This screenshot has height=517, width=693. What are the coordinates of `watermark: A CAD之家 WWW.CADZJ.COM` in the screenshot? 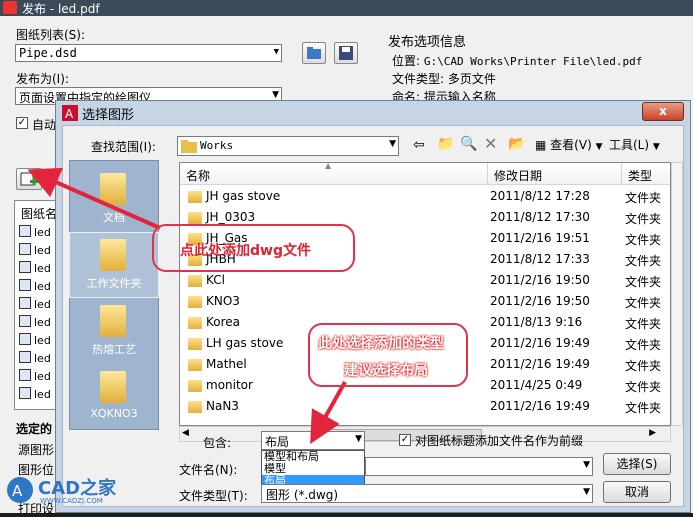 It's located at (71, 491).